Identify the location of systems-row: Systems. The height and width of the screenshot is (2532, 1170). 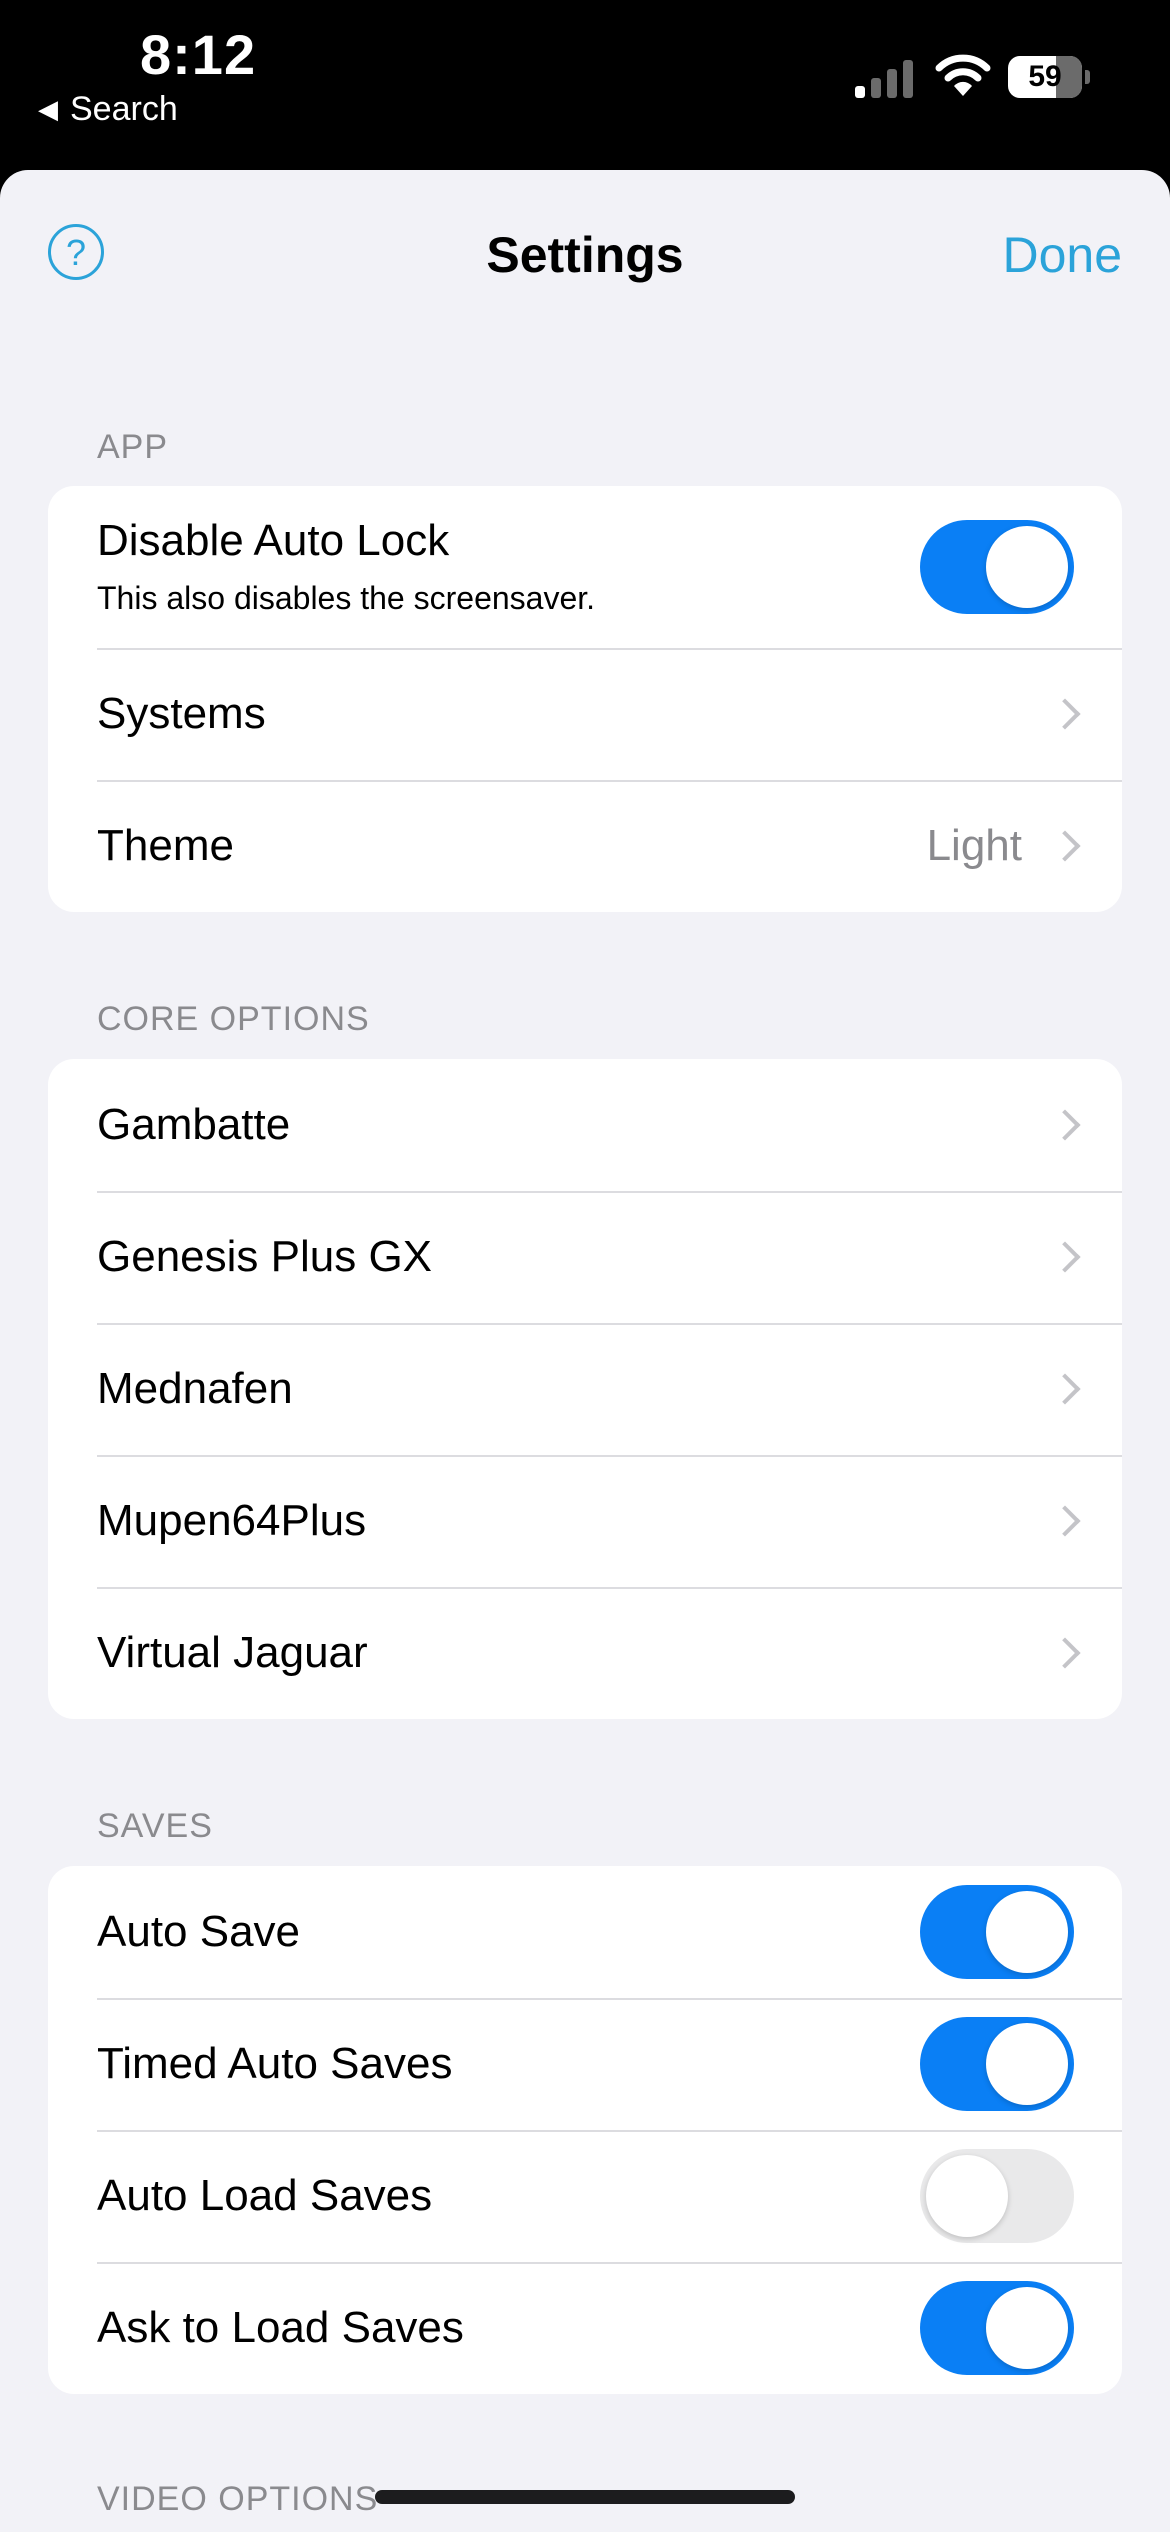
(585, 714).